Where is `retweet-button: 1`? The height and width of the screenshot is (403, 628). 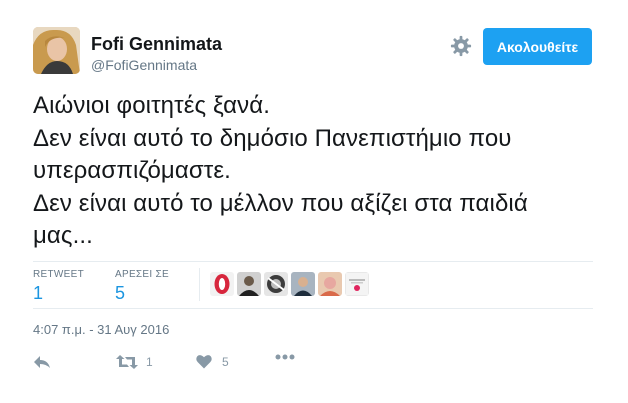 retweet-button: 1 is located at coordinates (134, 362).